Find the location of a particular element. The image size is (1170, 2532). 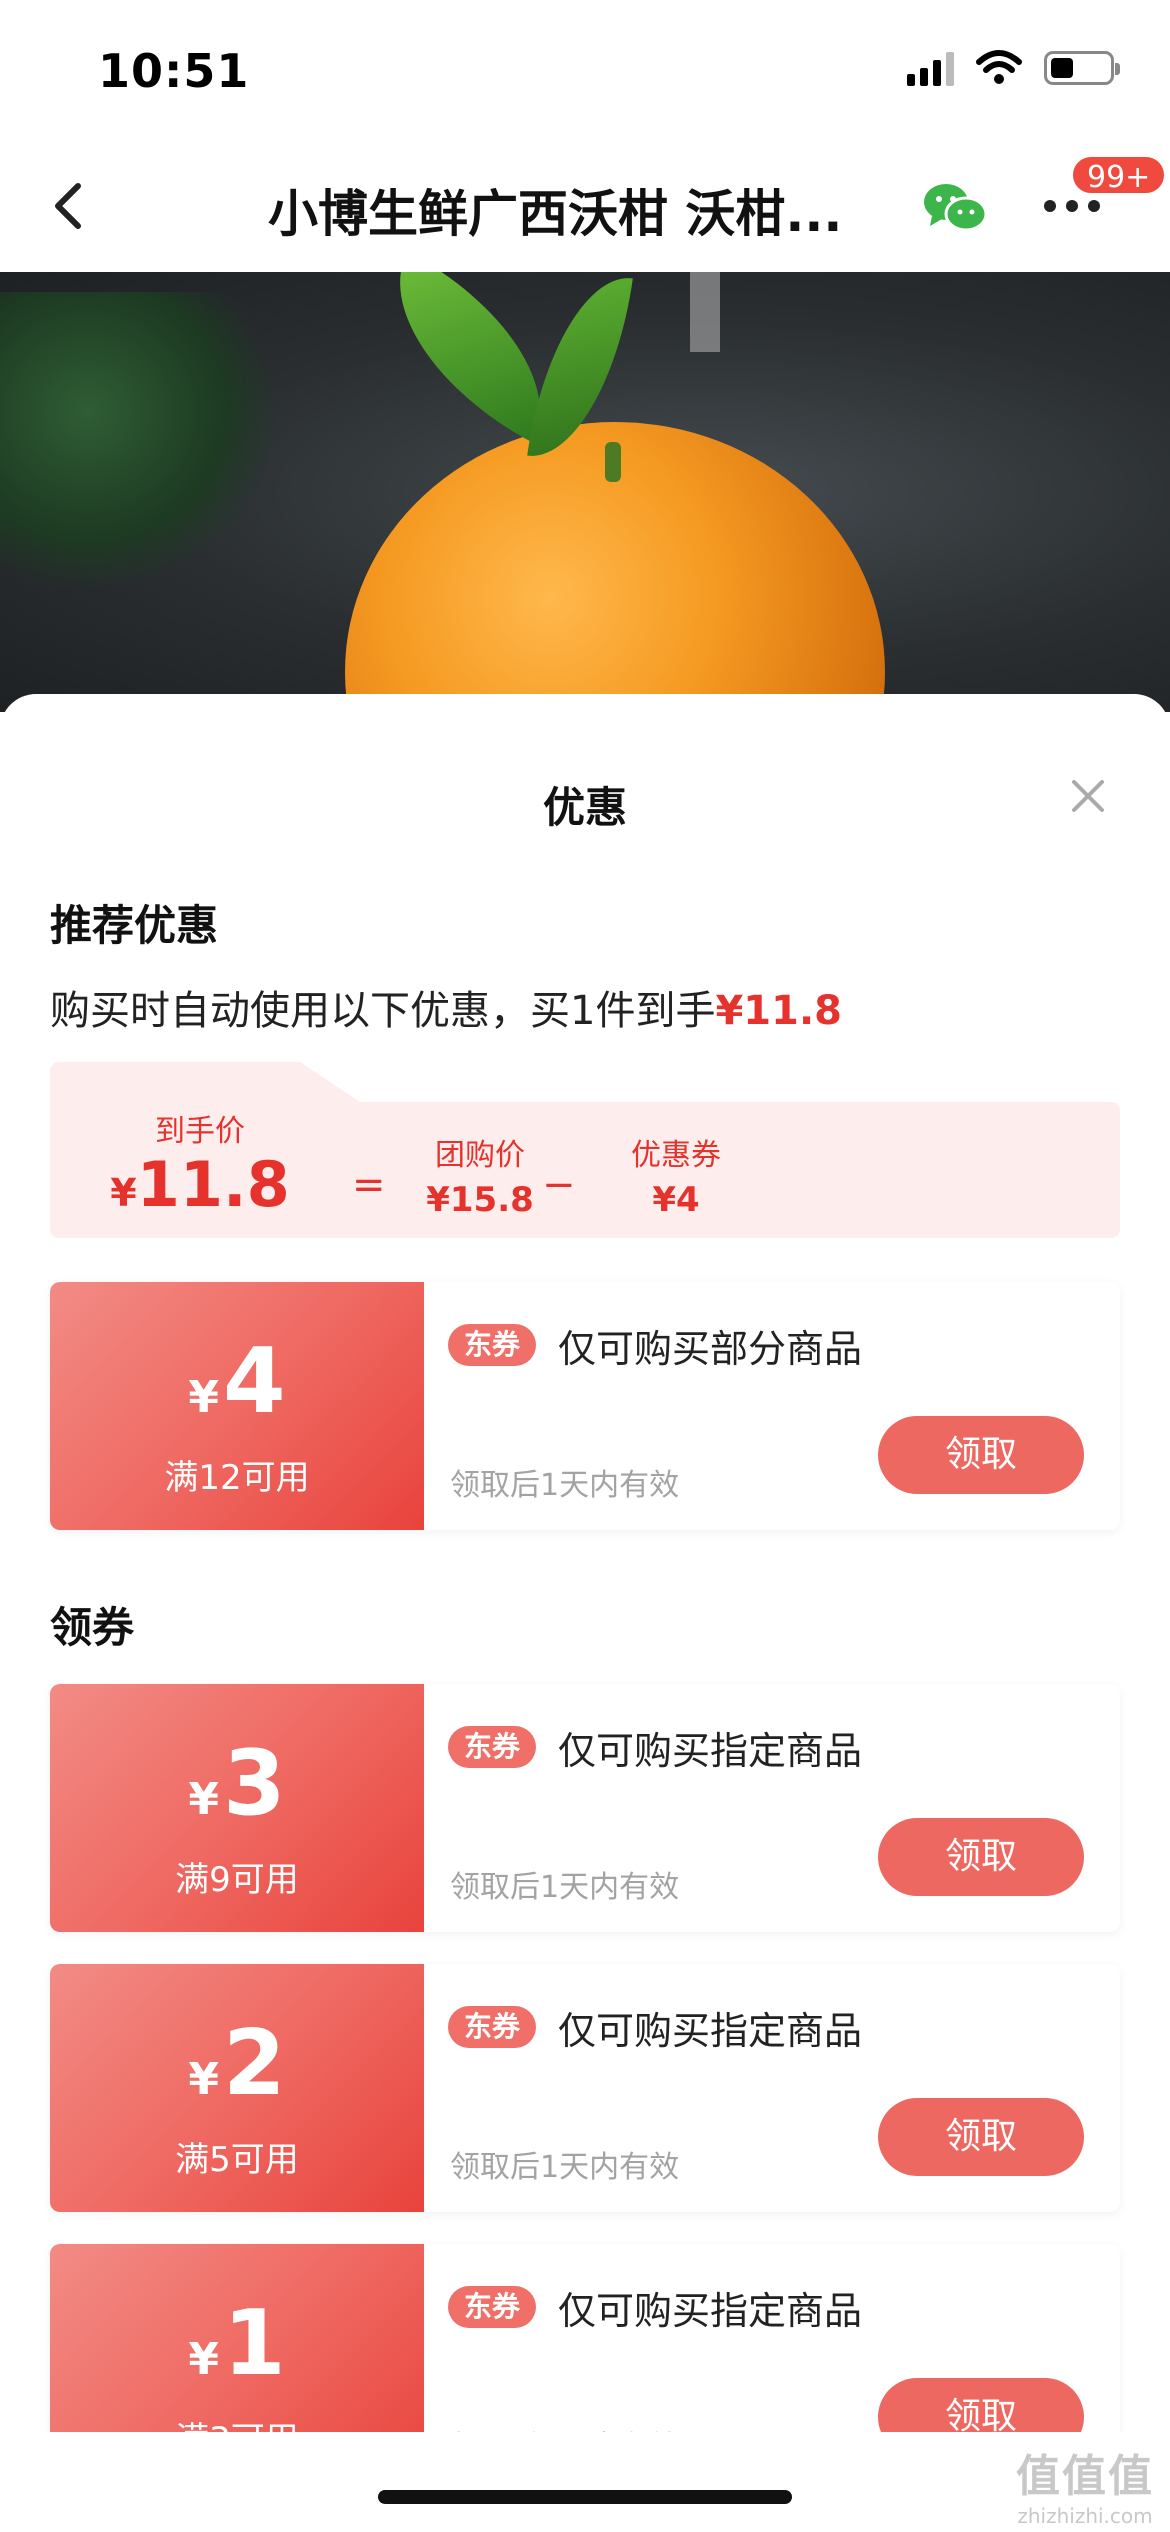

coupon-card: ¥2 满5可用 东券 仅可购买指定商品 领取后1天内有效 领取 is located at coordinates (585, 2088).